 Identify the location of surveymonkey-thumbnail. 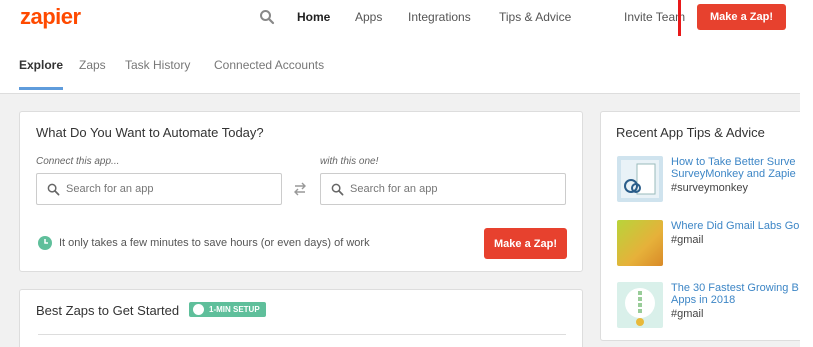
(640, 179).